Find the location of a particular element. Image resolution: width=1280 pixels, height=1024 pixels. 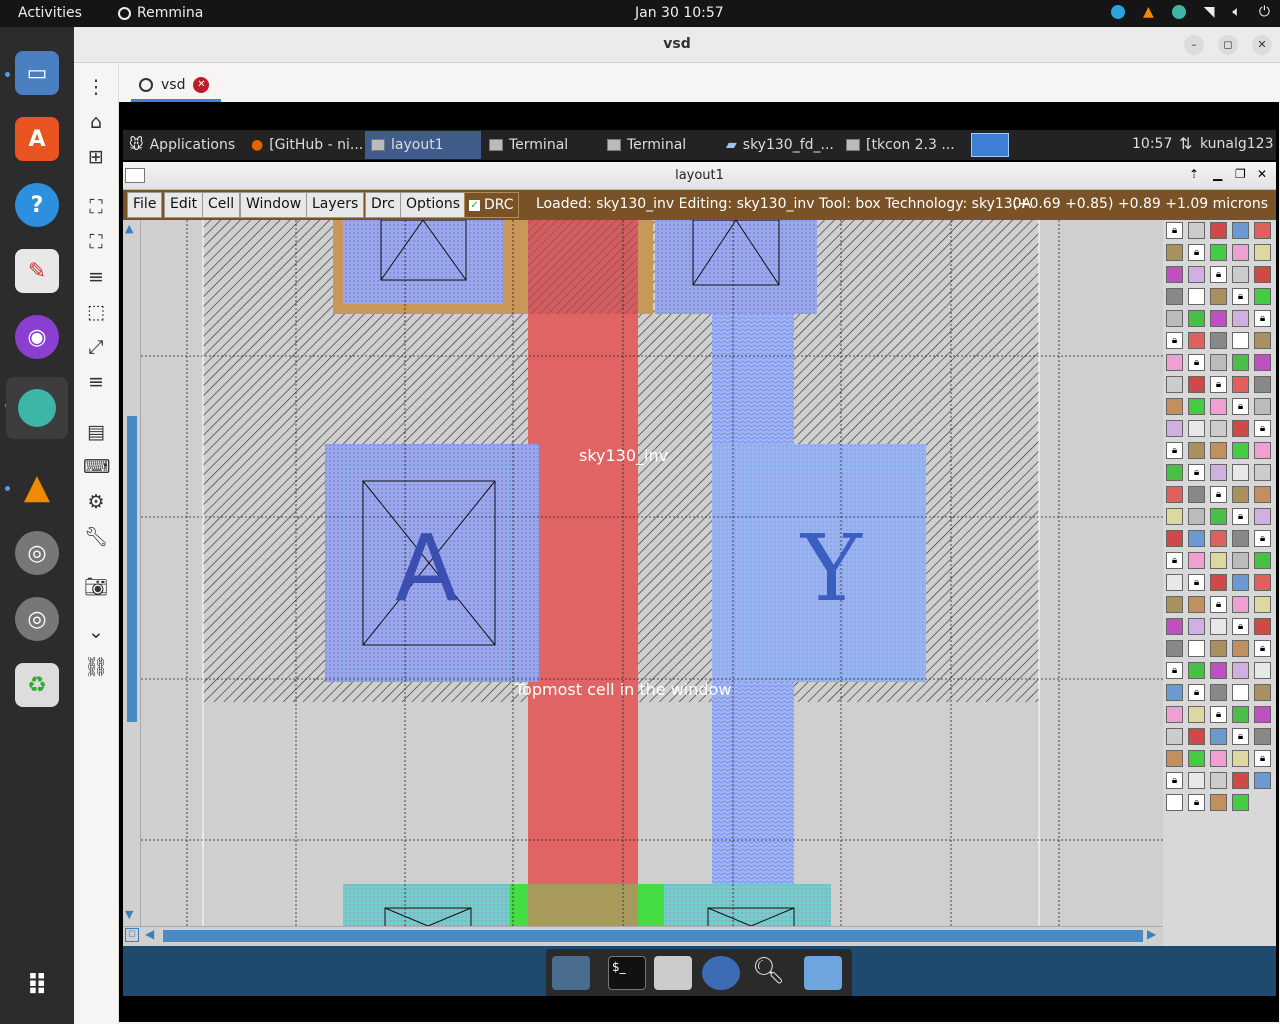

collapse-icon: ⌄ is located at coordinates (96, 632).